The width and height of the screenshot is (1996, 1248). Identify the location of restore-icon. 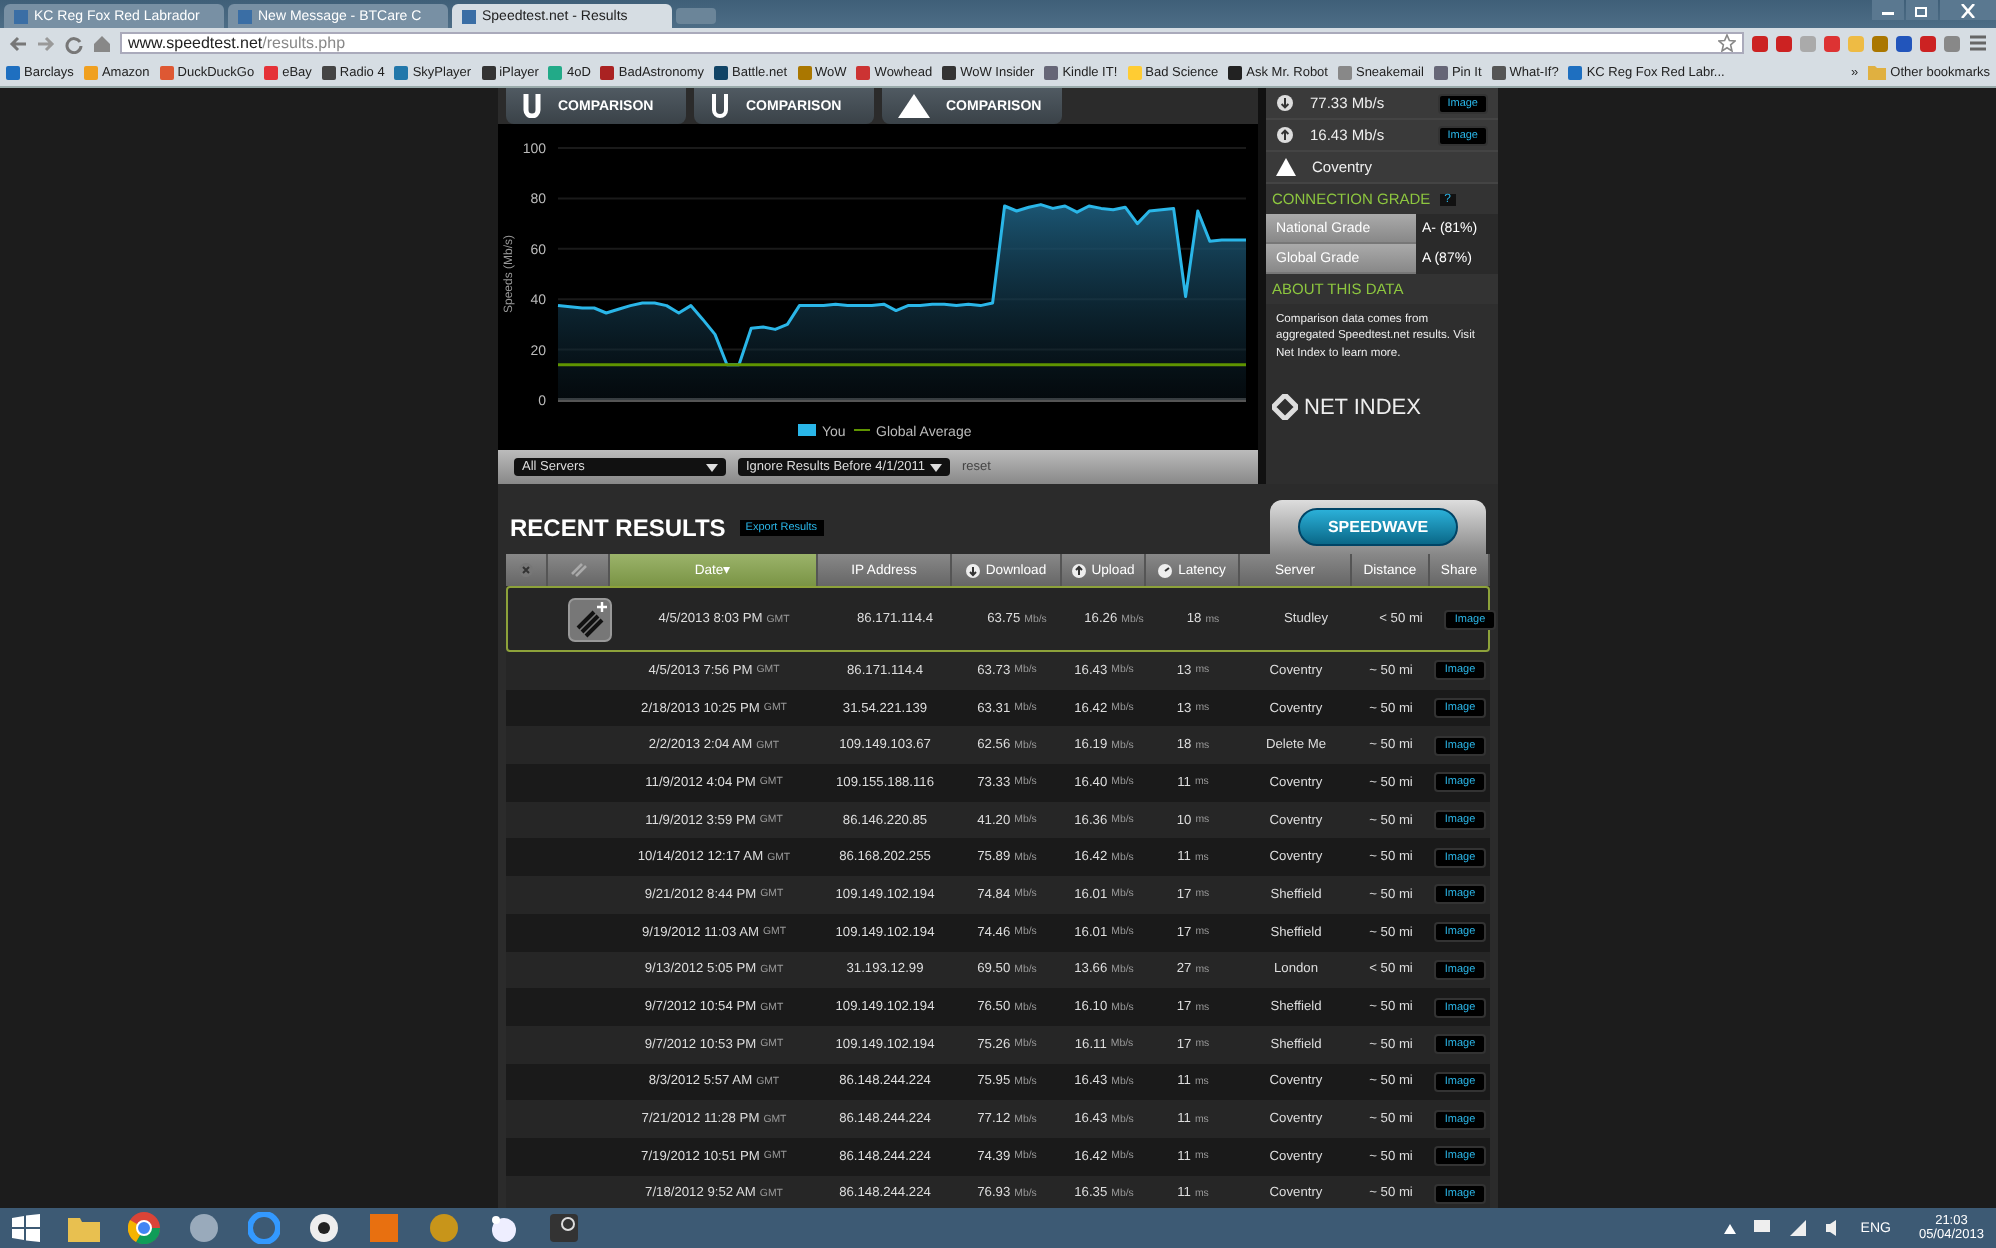
(1922, 10).